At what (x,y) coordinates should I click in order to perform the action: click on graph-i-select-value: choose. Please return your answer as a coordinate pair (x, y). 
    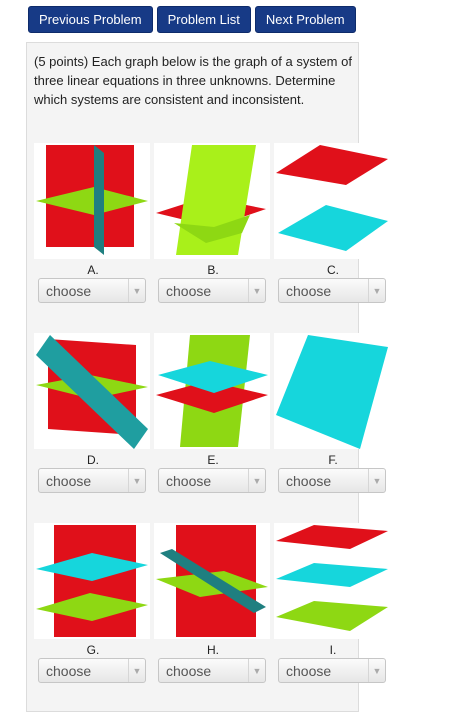
    Looking at the image, I should click on (309, 671).